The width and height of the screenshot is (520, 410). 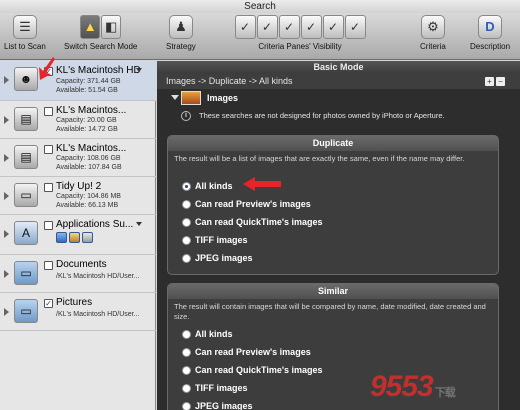 What do you see at coordinates (111, 27) in the screenshot?
I see `advanced-mode-icon: ◧` at bounding box center [111, 27].